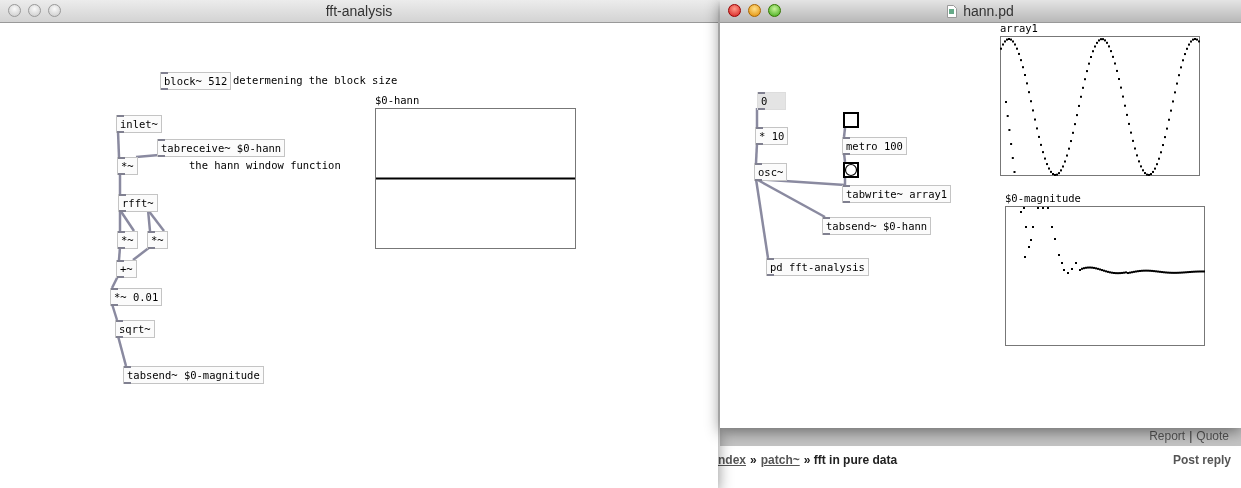 This screenshot has height=488, width=1241. Describe the element at coordinates (1019, 28) in the screenshot. I see `array-name: array1` at that location.